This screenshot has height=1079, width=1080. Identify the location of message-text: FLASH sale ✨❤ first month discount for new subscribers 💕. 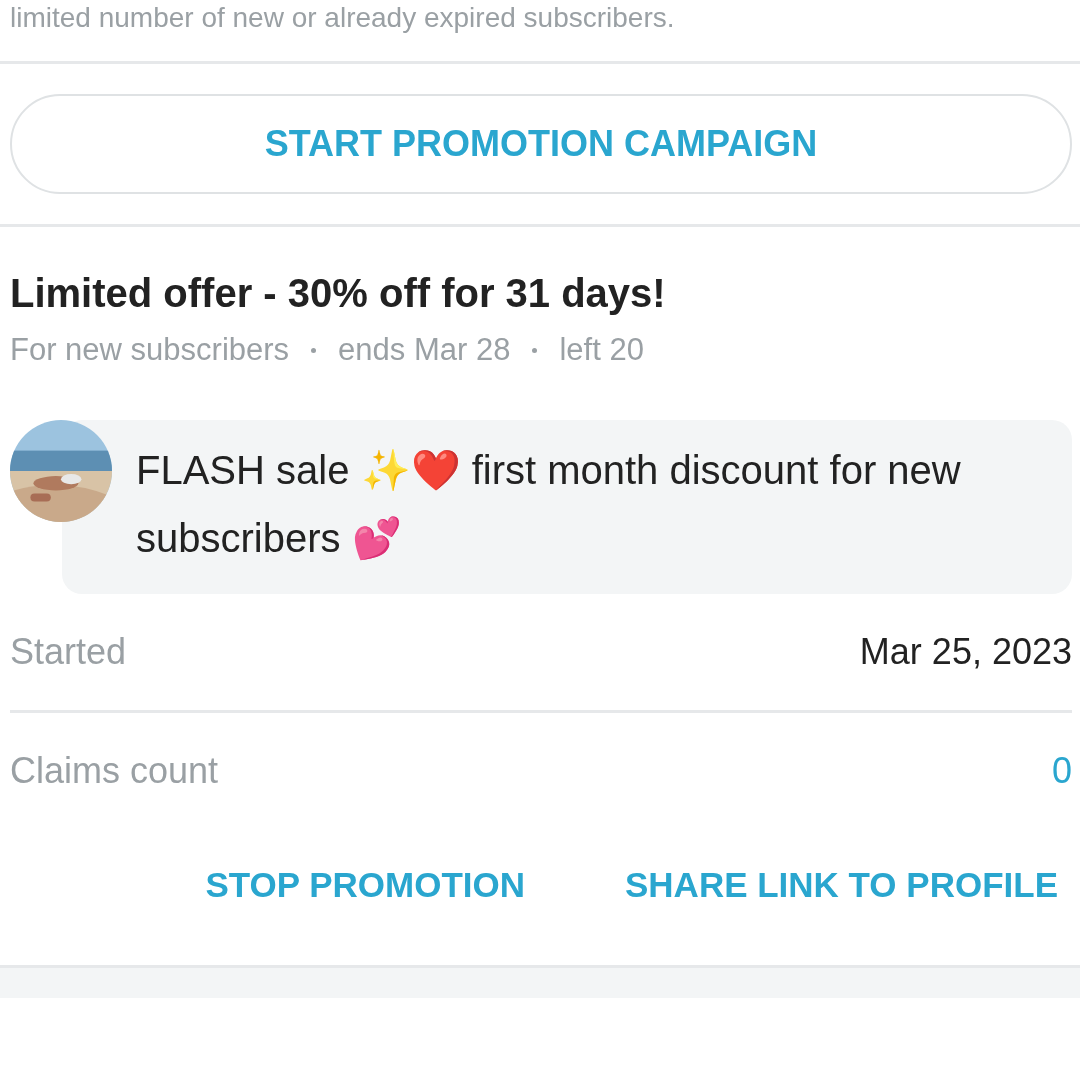
(549, 504).